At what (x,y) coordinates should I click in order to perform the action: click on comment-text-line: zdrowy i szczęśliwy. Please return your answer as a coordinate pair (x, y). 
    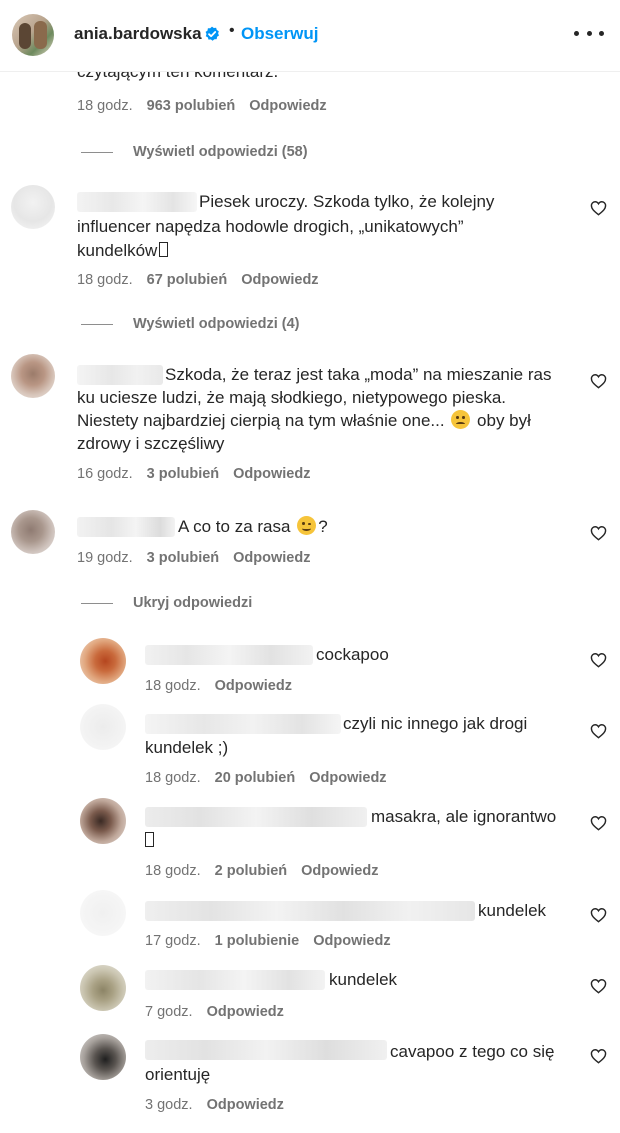
    Looking at the image, I should click on (151, 443).